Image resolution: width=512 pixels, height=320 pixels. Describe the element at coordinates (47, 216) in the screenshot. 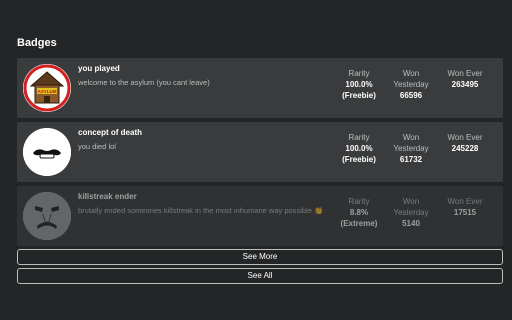

I see `sad-face-icon` at that location.